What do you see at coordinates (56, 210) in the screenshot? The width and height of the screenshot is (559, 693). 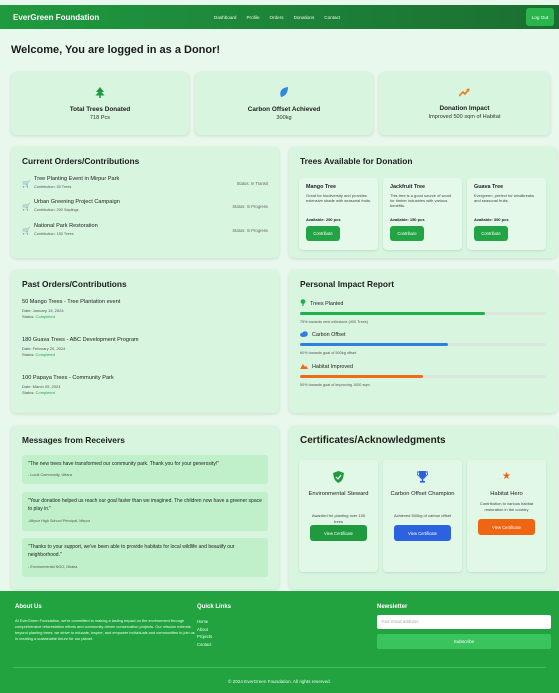 I see `order-contribution: Contribution: 200 Saplings` at bounding box center [56, 210].